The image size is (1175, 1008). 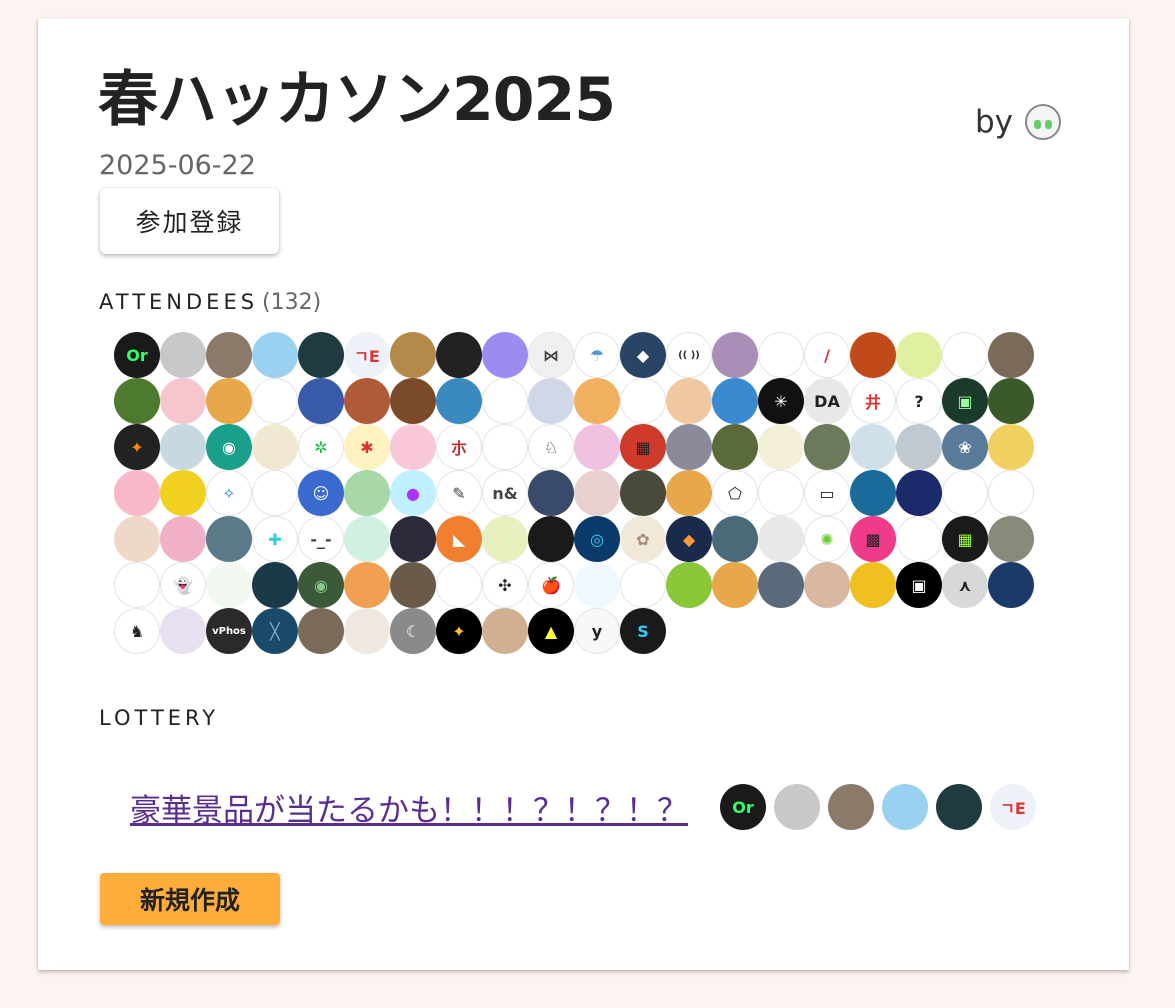 I want to click on attendee-avatar: ✲, so click(x=321, y=447).